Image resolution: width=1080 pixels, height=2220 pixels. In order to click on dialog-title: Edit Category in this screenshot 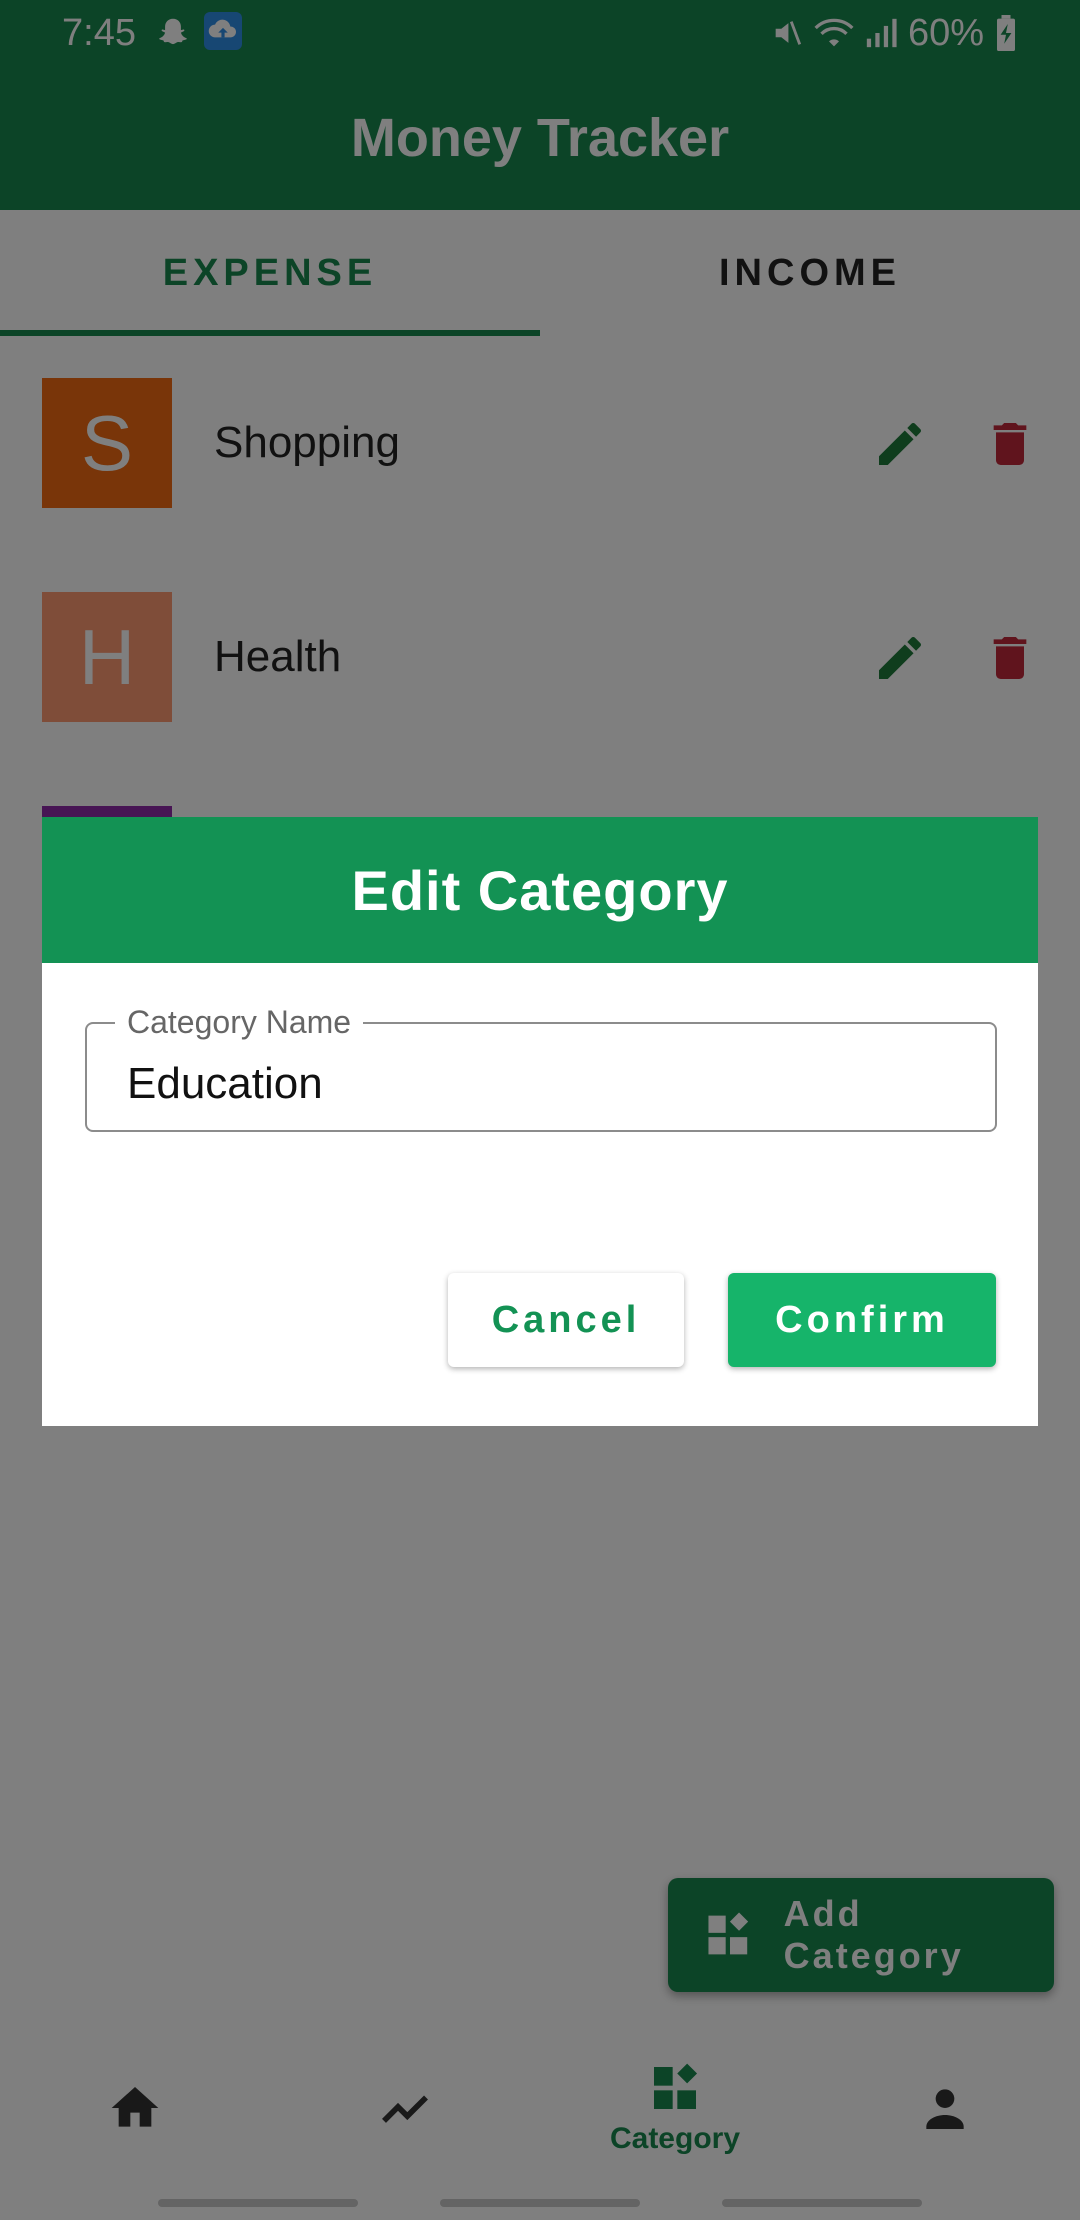, I will do `click(540, 890)`.